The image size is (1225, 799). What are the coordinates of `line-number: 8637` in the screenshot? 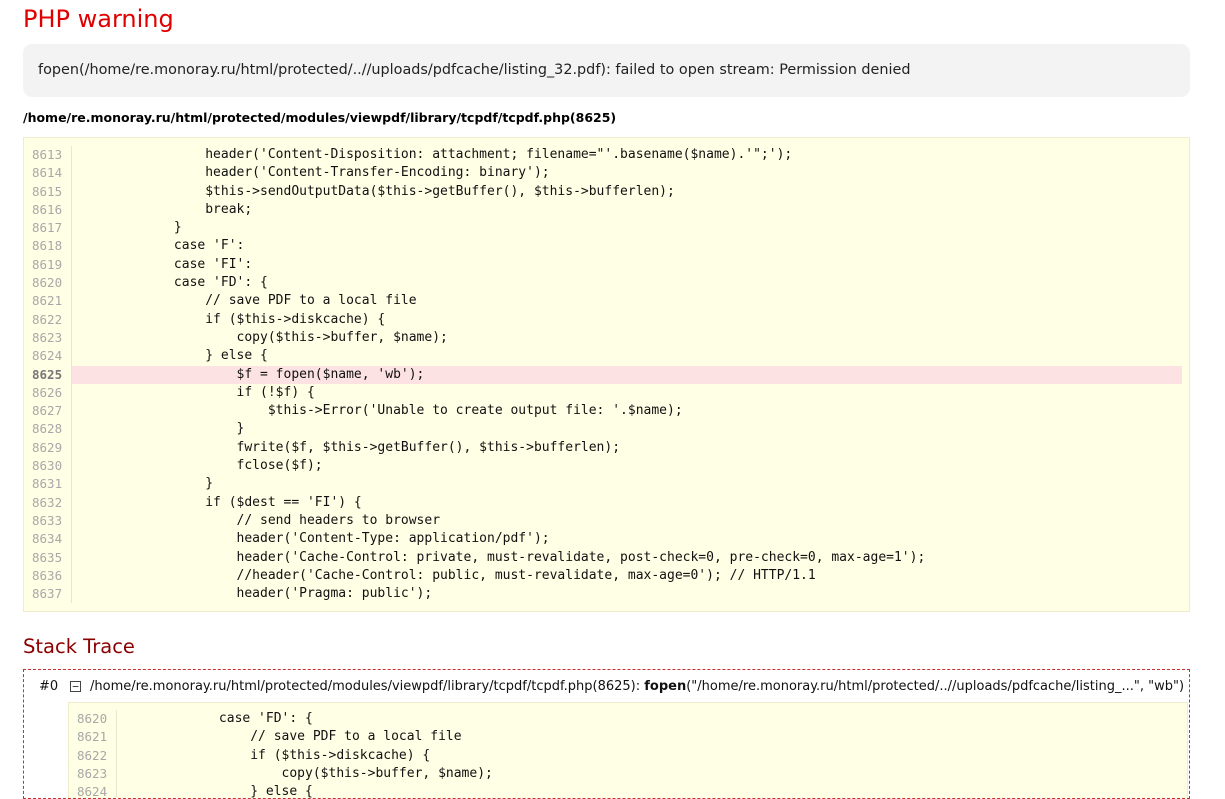 It's located at (48, 594).